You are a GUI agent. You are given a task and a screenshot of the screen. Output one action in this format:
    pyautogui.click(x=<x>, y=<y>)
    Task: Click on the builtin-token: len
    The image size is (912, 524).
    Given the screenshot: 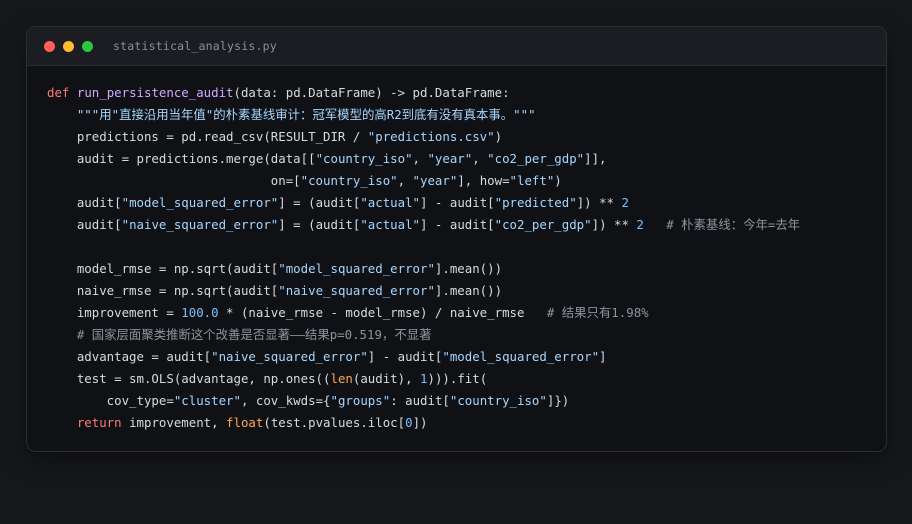 What is the action you would take?
    pyautogui.click(x=341, y=379)
    